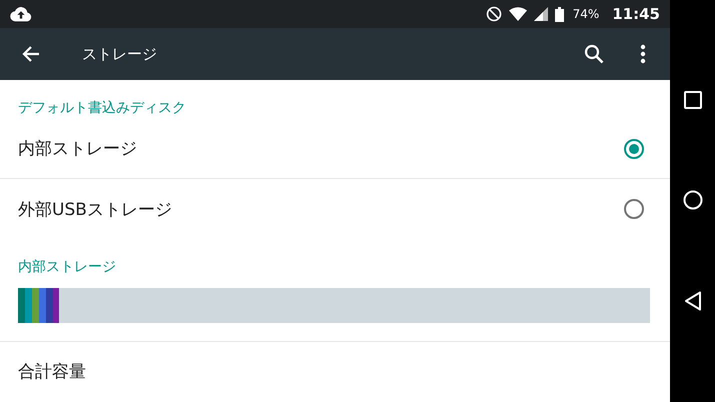 Image resolution: width=715 pixels, height=402 pixels. I want to click on total-capacity-label: 合計容量, so click(52, 372).